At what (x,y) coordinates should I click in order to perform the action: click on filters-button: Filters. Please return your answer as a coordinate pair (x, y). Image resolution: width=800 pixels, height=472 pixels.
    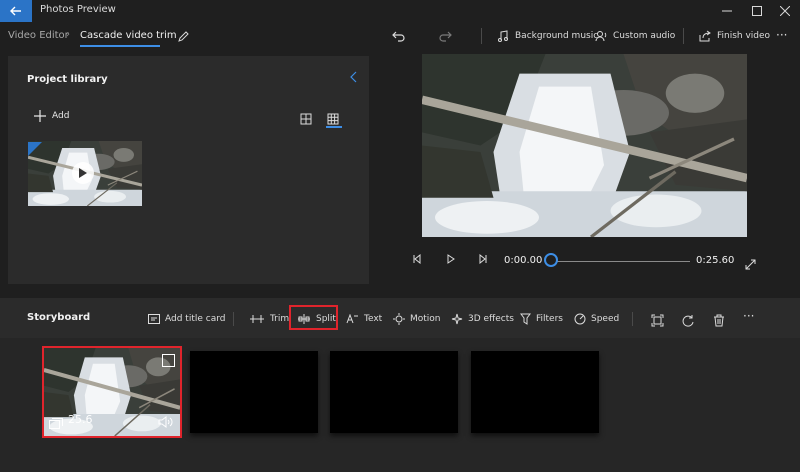
    Looking at the image, I should click on (541, 319).